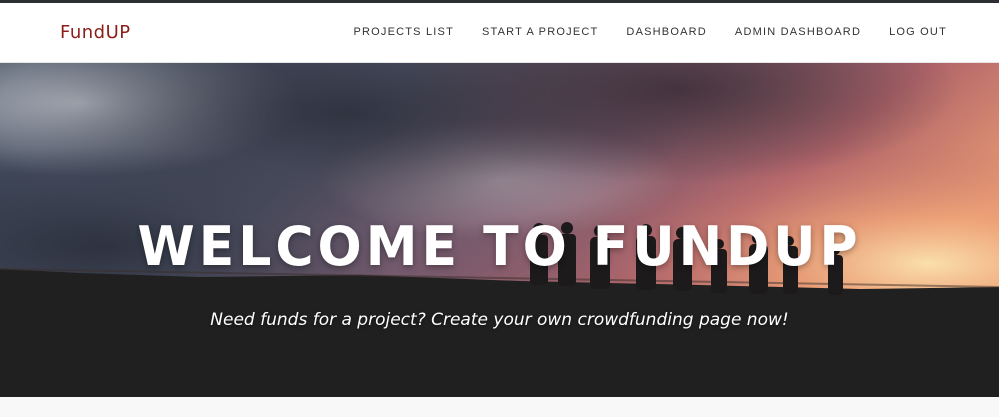 Image resolution: width=999 pixels, height=417 pixels. Describe the element at coordinates (798, 32) in the screenshot. I see `nav-admin-dashboard: ADMIN DASHBOARD` at that location.